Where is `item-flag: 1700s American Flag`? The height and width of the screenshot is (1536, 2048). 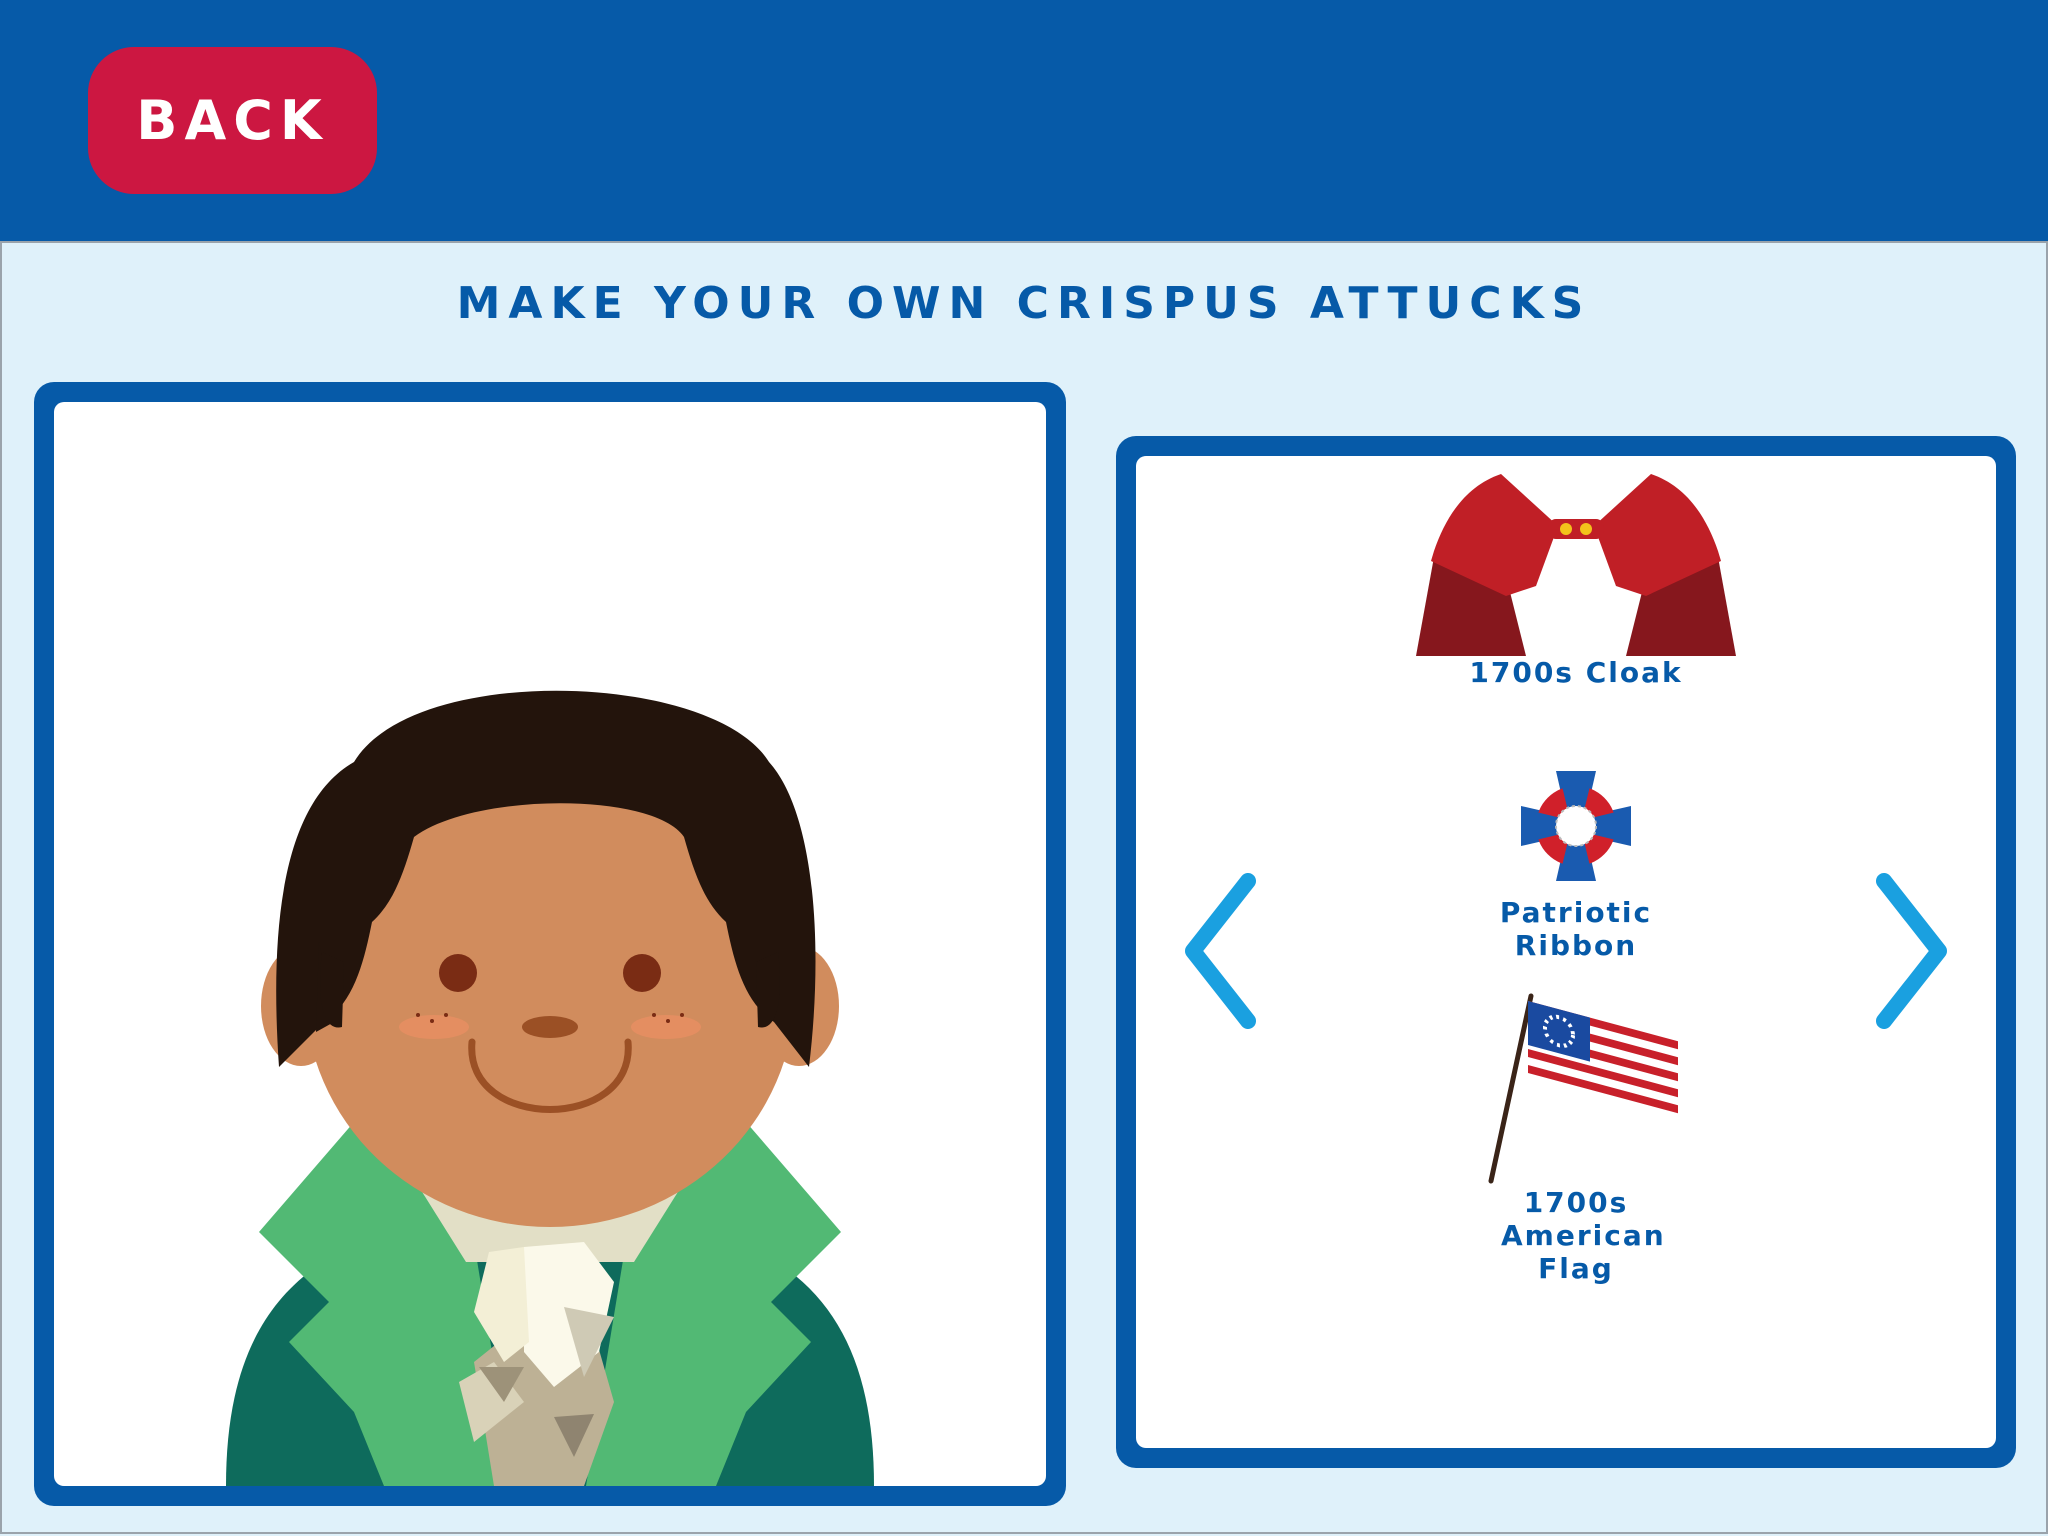 item-flag: 1700s American Flag is located at coordinates (1576, 1135).